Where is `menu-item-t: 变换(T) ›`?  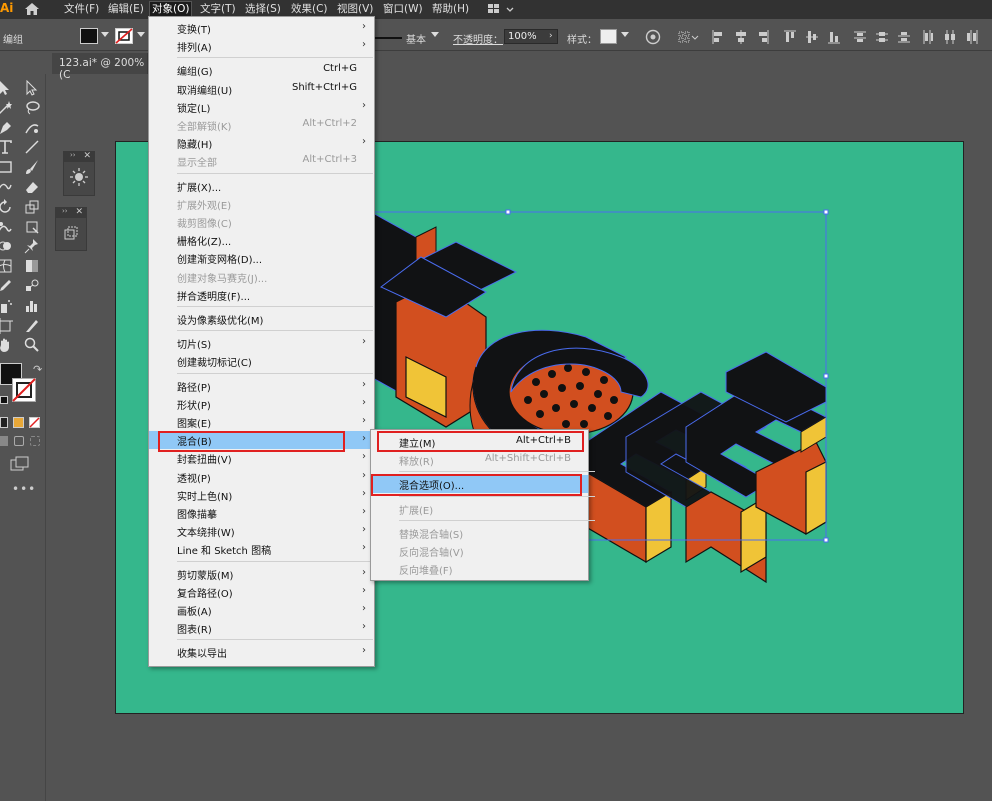 menu-item-t: 变换(T) › is located at coordinates (261, 28).